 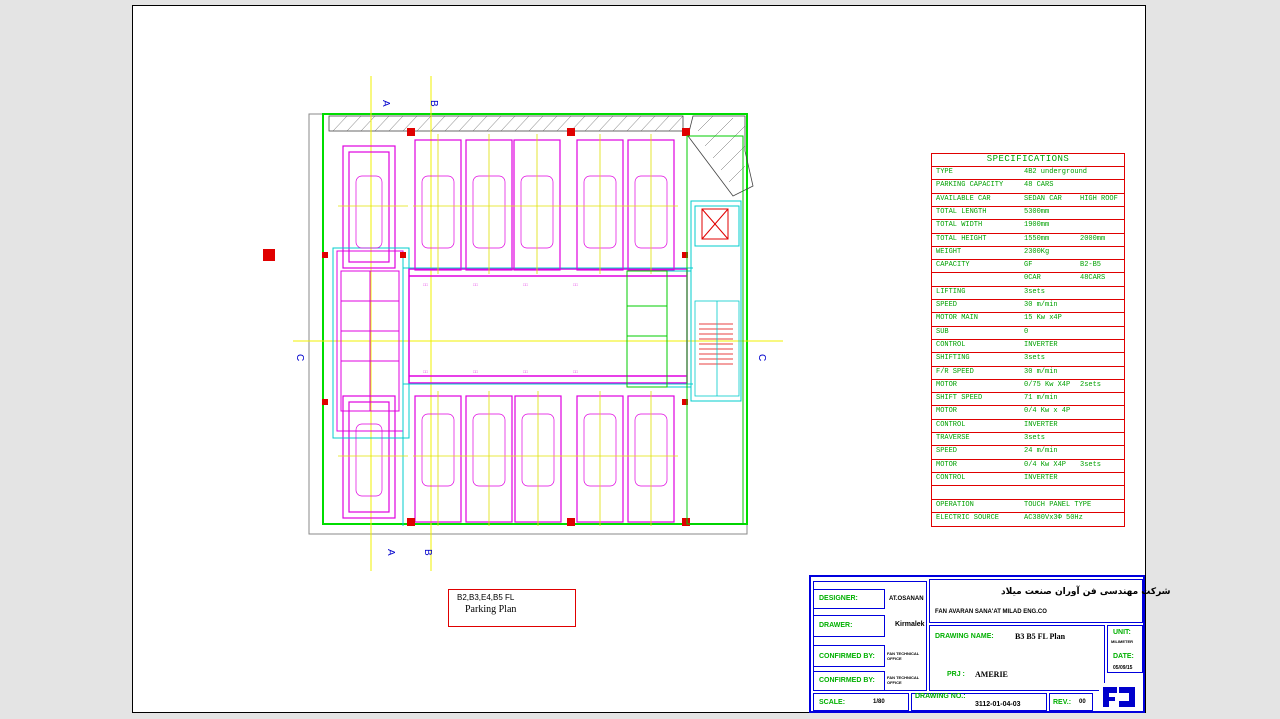 What do you see at coordinates (838, 598) in the screenshot?
I see `designer-label: DESIGNER:` at bounding box center [838, 598].